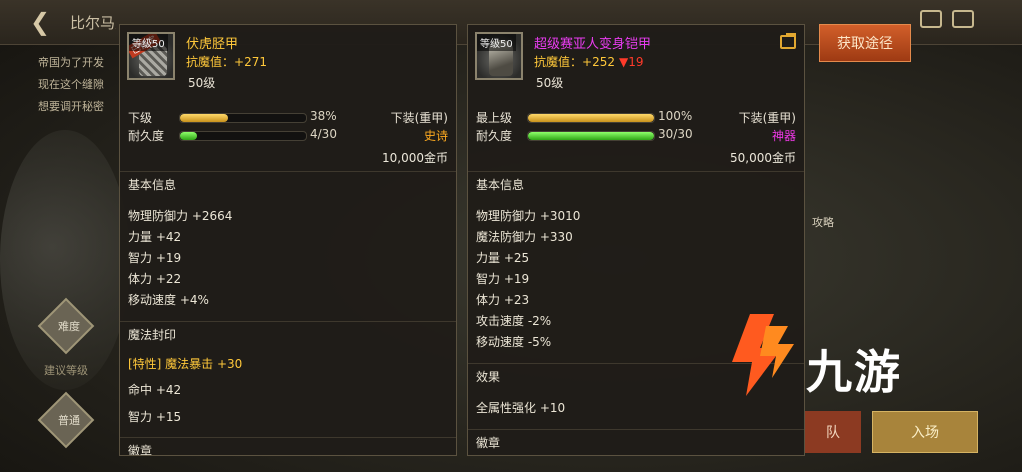 This screenshot has width=1022, height=472. What do you see at coordinates (40, 22) in the screenshot?
I see `back-arrow-icon: ❮` at bounding box center [40, 22].